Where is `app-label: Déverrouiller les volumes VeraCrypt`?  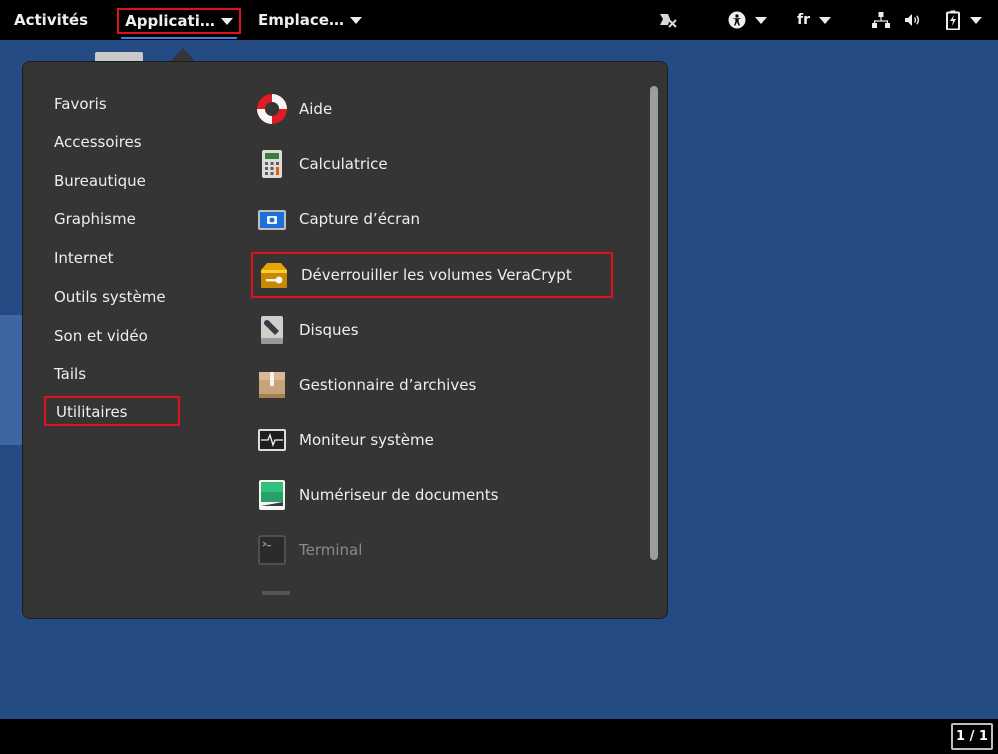
app-label: Déverrouiller les volumes VeraCrypt is located at coordinates (436, 275).